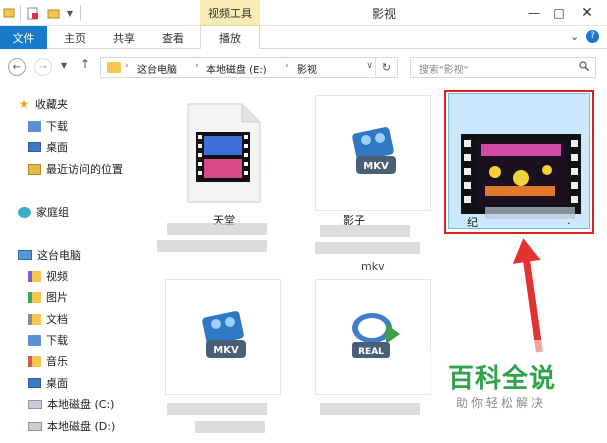  Describe the element at coordinates (20, 13) in the screenshot. I see `qa-separator` at that location.